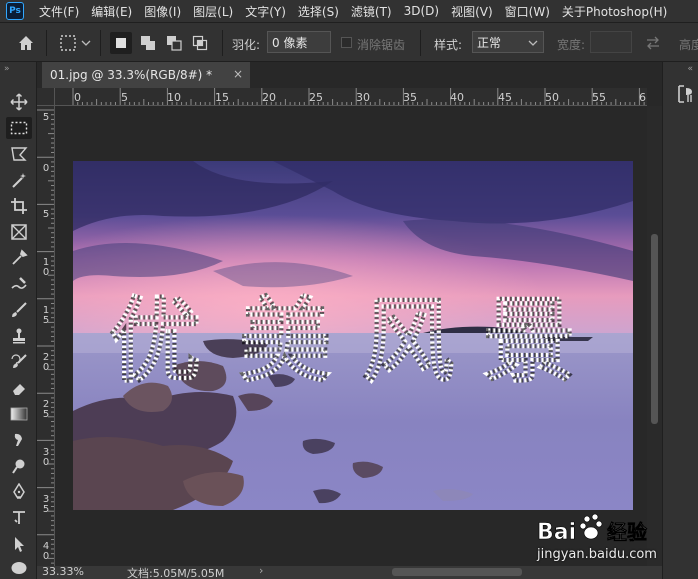 This screenshot has height=579, width=698. What do you see at coordinates (363, 97) in the screenshot?
I see `ruler-label: 30` at bounding box center [363, 97].